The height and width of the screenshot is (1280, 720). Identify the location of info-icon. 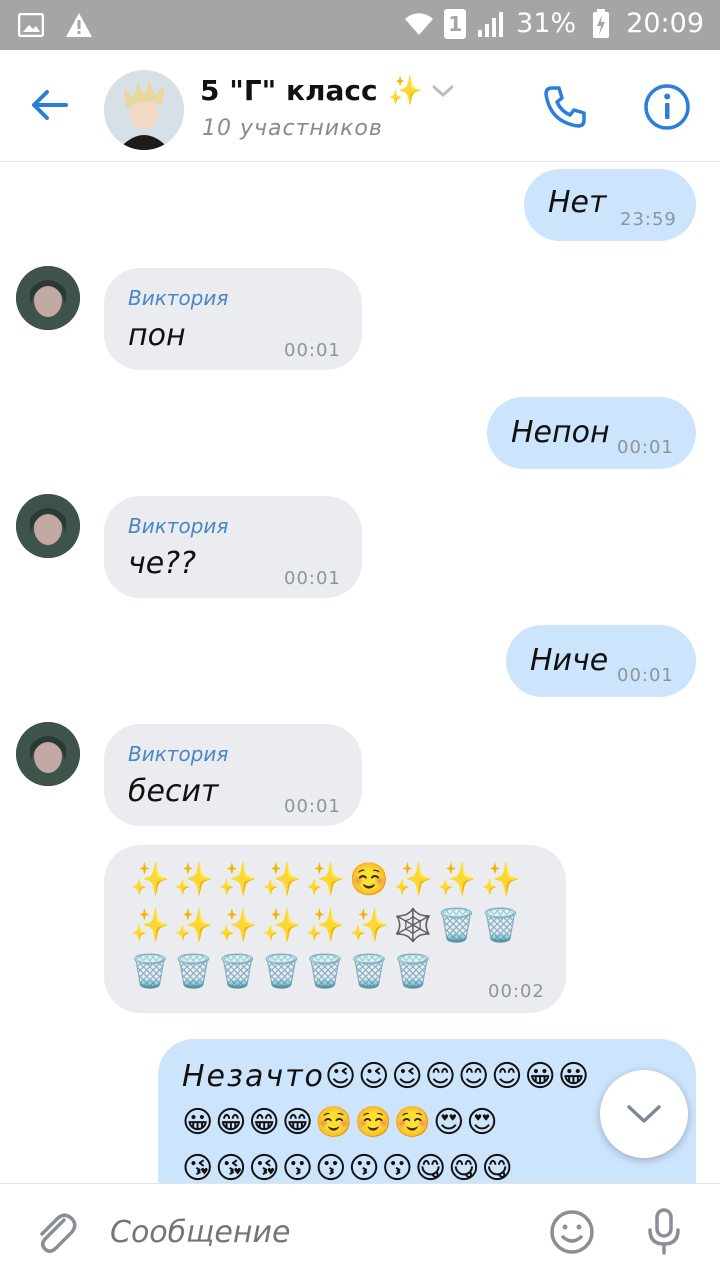
(667, 107).